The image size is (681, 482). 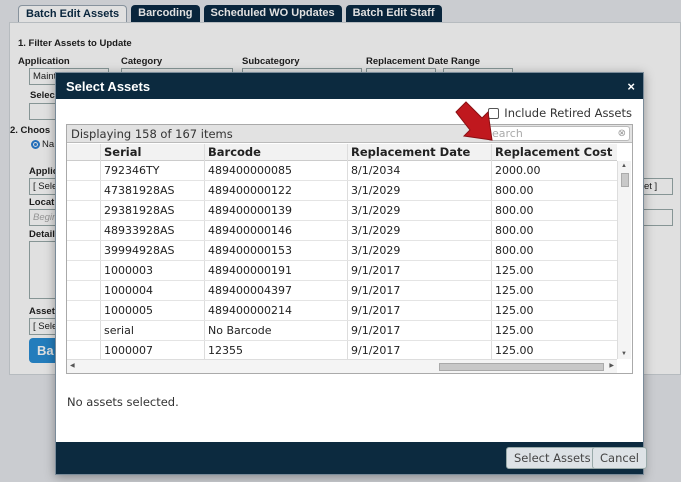 I want to click on barcode-cell: 489400000122, so click(x=275, y=190).